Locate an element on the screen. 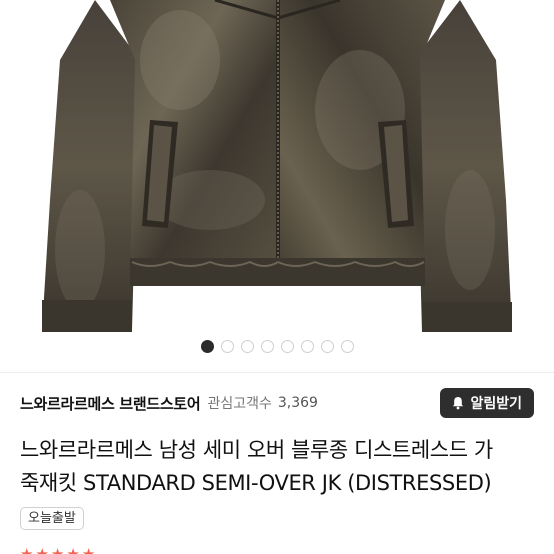 The width and height of the screenshot is (554, 554). rating-row: ★ ★ ★ ★ ★ is located at coordinates (57, 549).